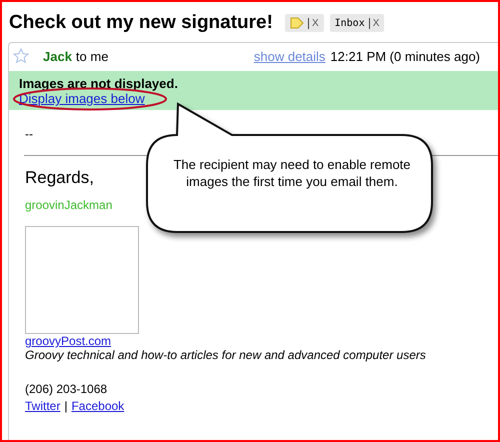 The height and width of the screenshot is (442, 500). Describe the element at coordinates (141, 23) in the screenshot. I see `email-subject: Check out my new signature!` at that location.